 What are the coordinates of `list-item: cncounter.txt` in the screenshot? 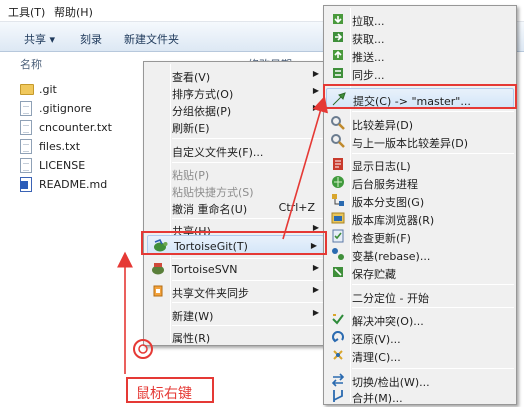 It's located at (80, 128).